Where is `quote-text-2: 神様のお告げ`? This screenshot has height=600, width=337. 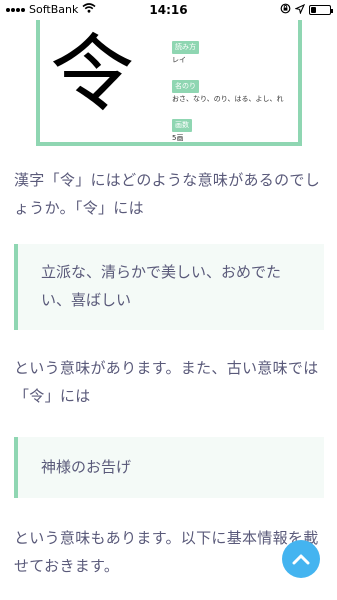 quote-text-2: 神様のお告げ is located at coordinates (86, 467).